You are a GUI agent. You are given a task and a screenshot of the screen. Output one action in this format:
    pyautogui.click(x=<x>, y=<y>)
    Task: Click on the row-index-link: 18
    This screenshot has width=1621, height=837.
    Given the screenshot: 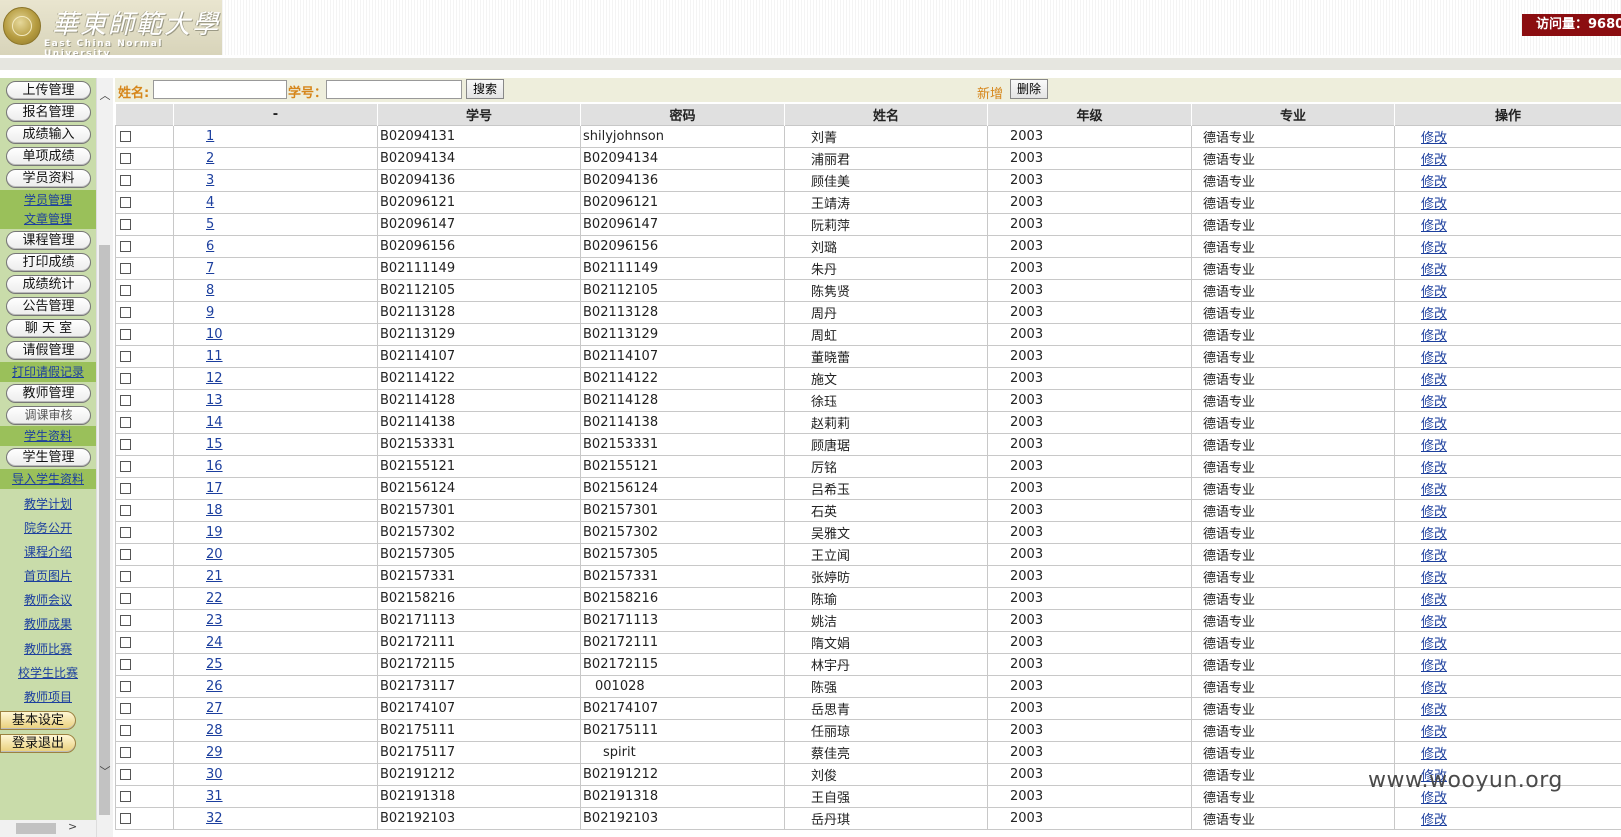 What is the action you would take?
    pyautogui.click(x=214, y=510)
    